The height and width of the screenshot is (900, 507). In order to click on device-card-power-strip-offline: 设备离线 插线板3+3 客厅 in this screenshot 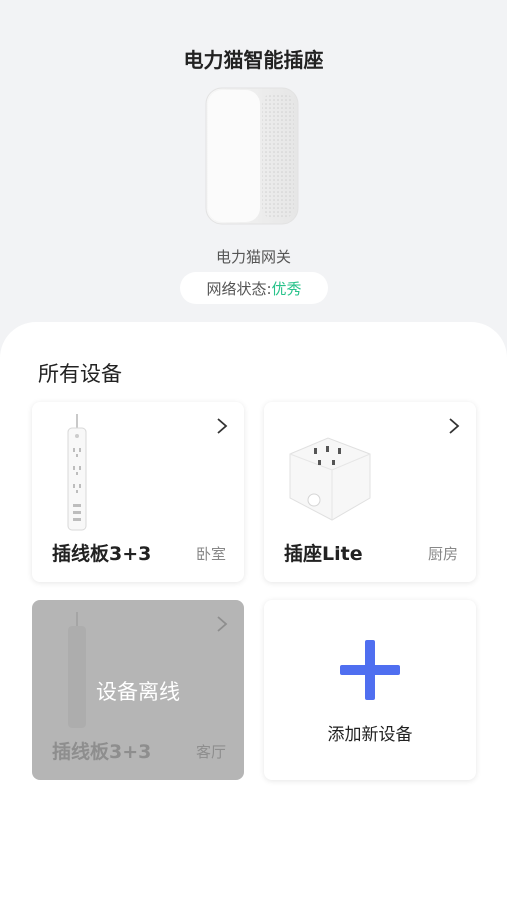, I will do `click(138, 690)`.